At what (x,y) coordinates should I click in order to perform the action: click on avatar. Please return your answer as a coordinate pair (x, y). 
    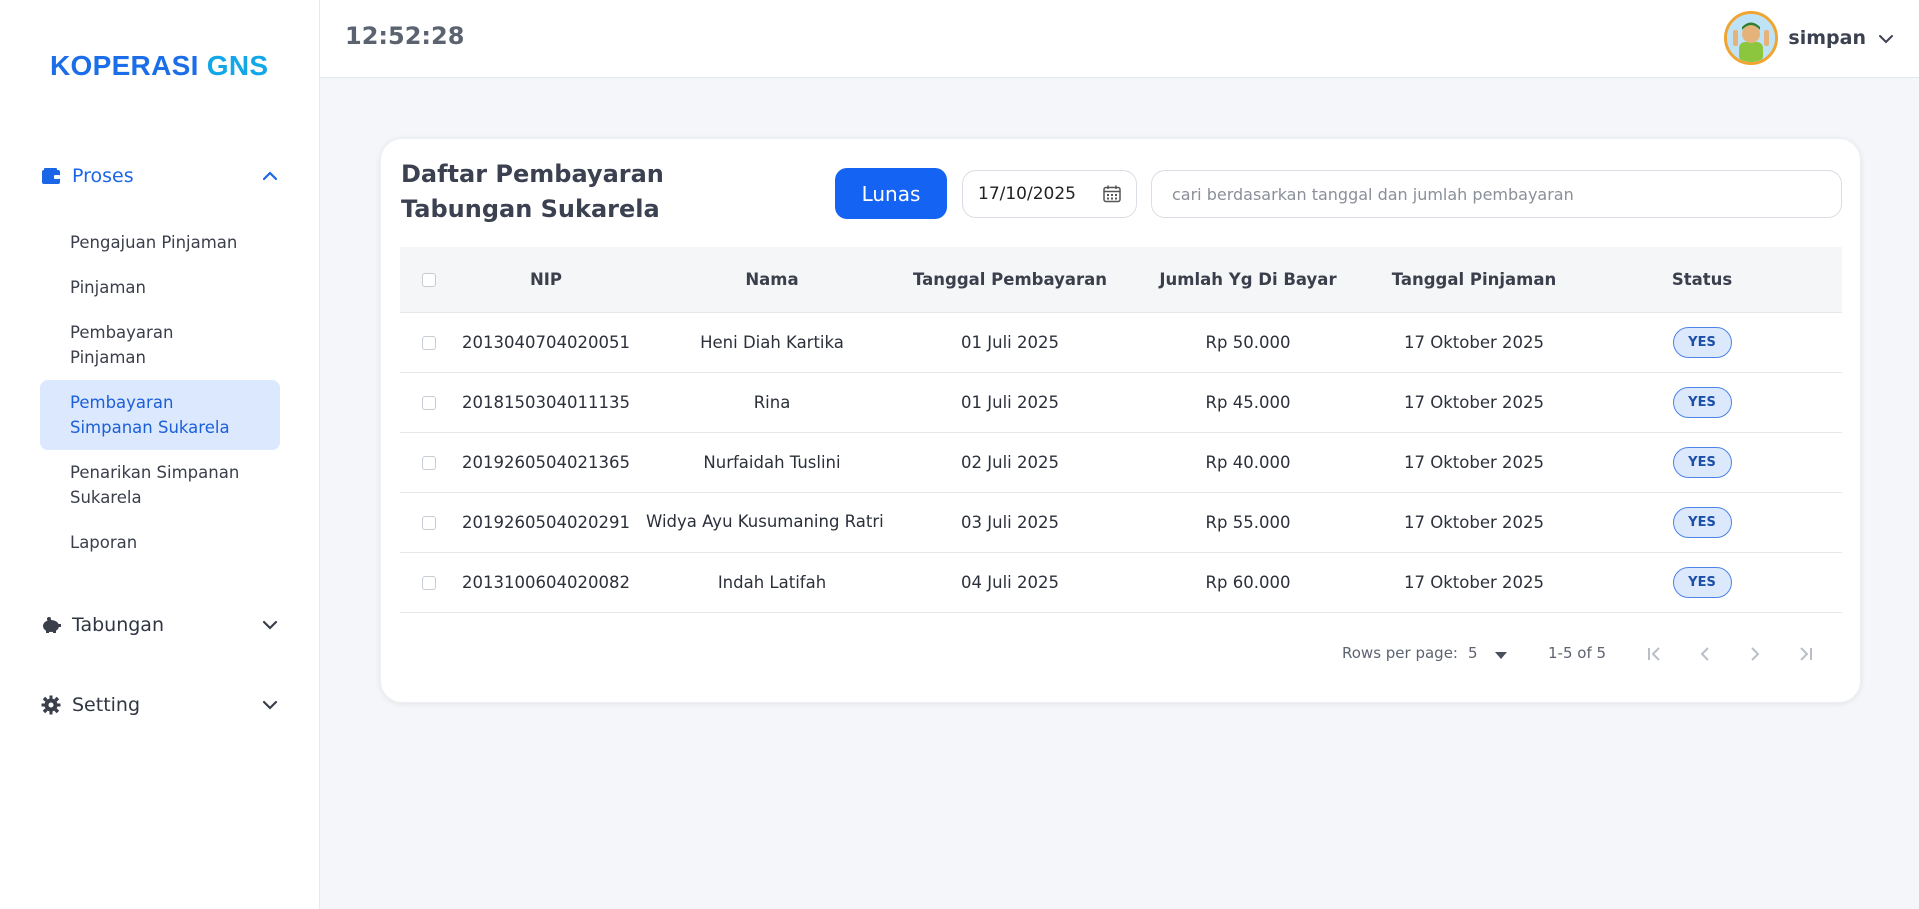
    Looking at the image, I should click on (1751, 38).